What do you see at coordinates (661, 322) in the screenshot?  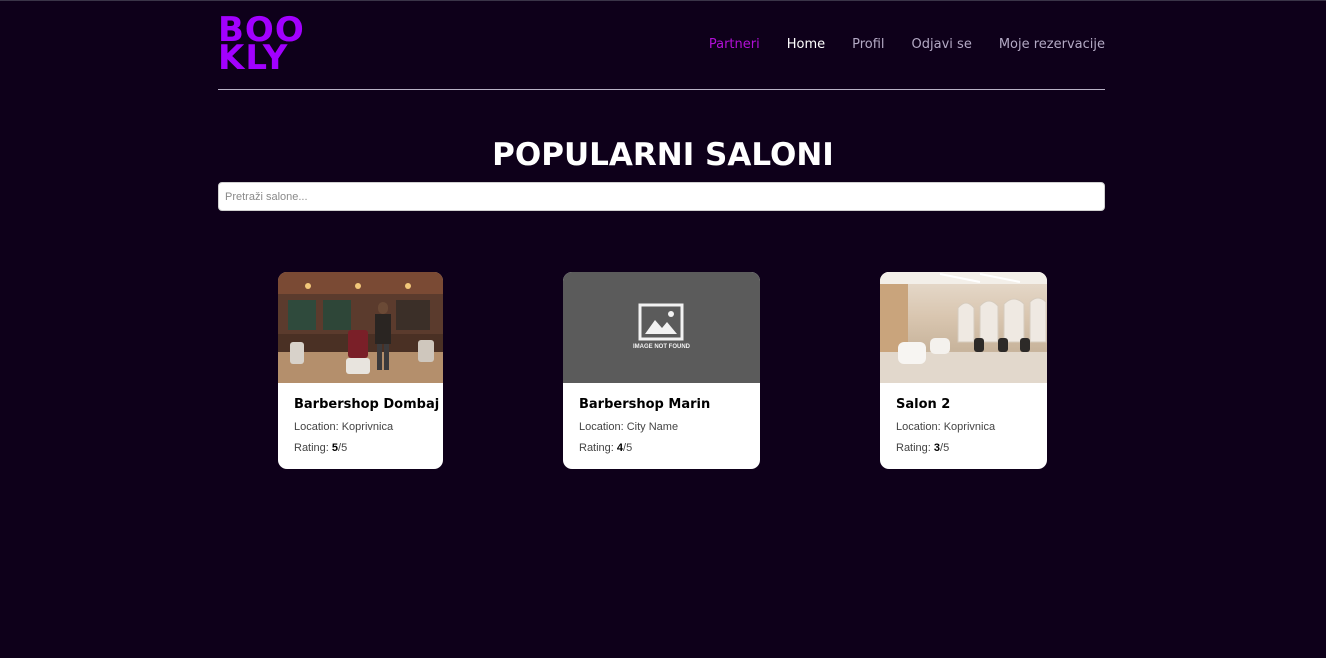 I see `image-placeholder-icon` at bounding box center [661, 322].